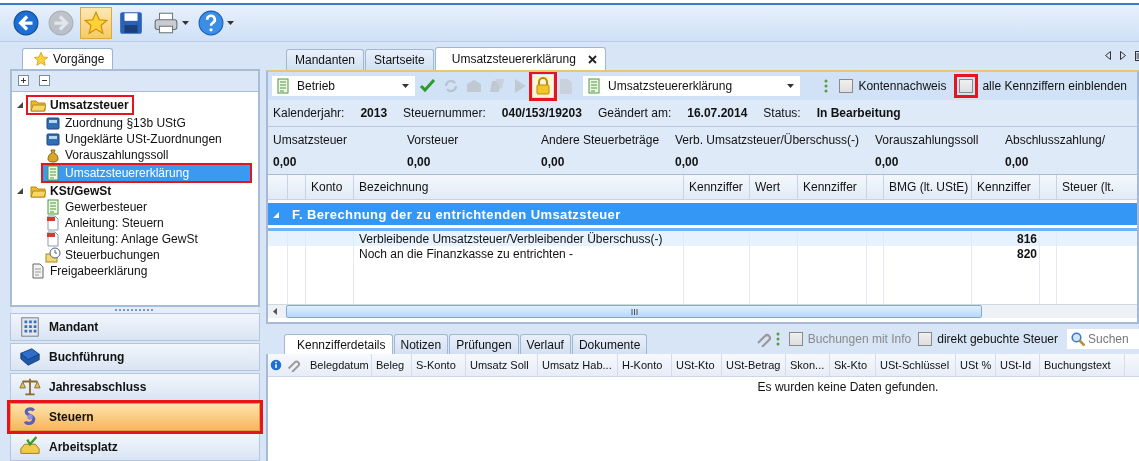  Describe the element at coordinates (754, 365) in the screenshot. I see `column-header: USt-Betrag` at that location.